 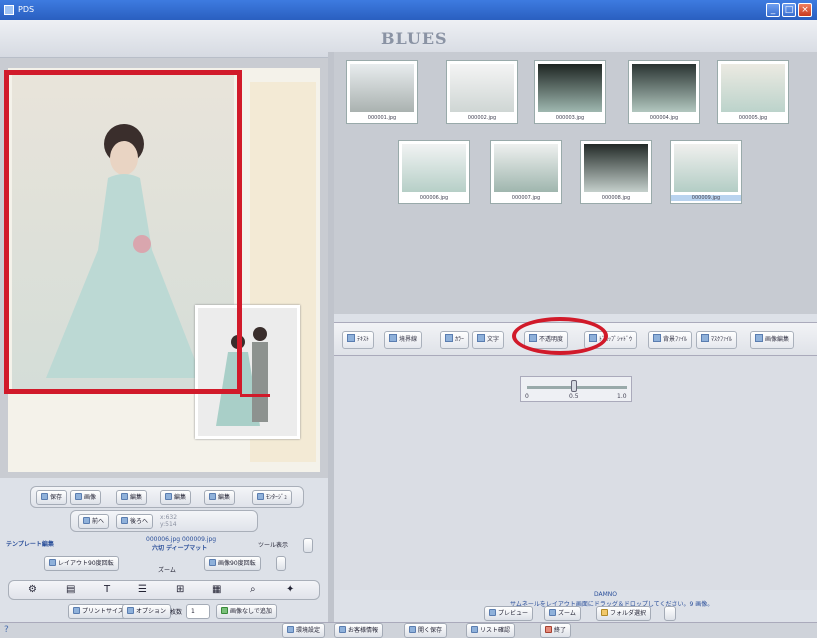 I want to click on text-tab-icon, so click(x=351, y=338).